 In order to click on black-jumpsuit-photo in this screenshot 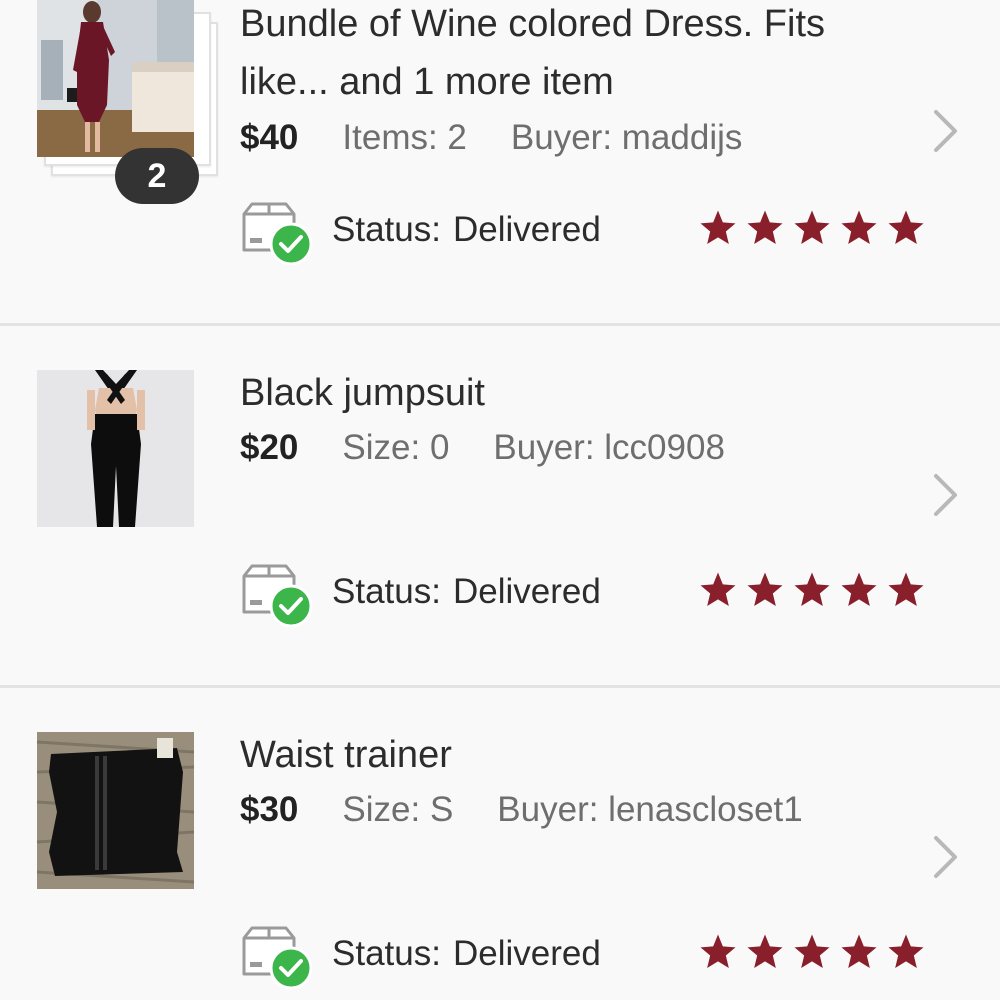, I will do `click(115, 448)`.